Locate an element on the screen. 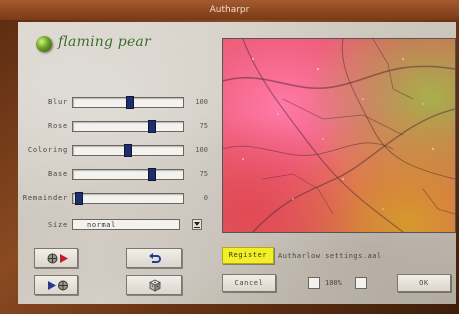 The width and height of the screenshot is (459, 314). slider-value-rose: 75 is located at coordinates (203, 126).